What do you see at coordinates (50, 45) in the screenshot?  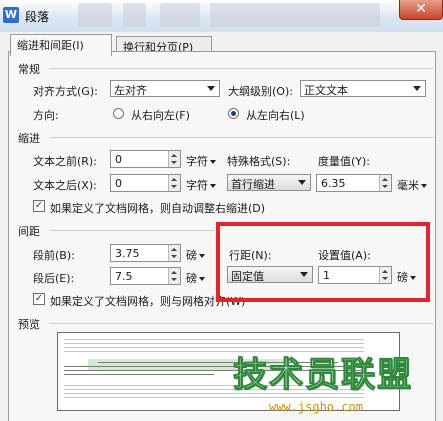 I see `tab-label: 缩进和间距(I)` at bounding box center [50, 45].